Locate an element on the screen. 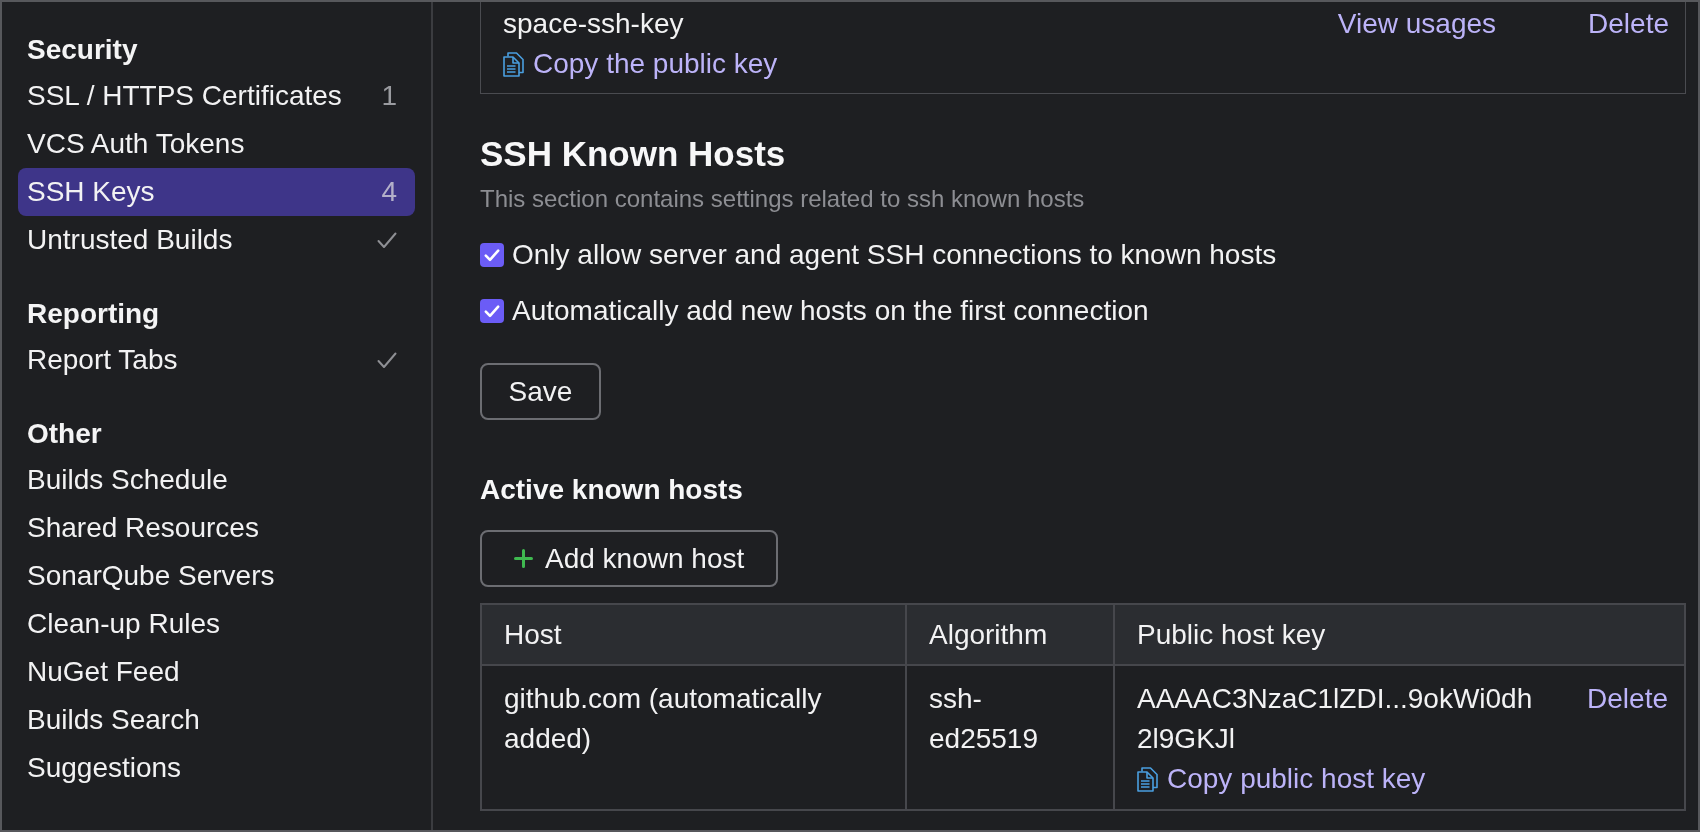 Image resolution: width=1700 pixels, height=832 pixels. sidebar-item: SSL / HTTPS Certificates 1 is located at coordinates (216, 96).